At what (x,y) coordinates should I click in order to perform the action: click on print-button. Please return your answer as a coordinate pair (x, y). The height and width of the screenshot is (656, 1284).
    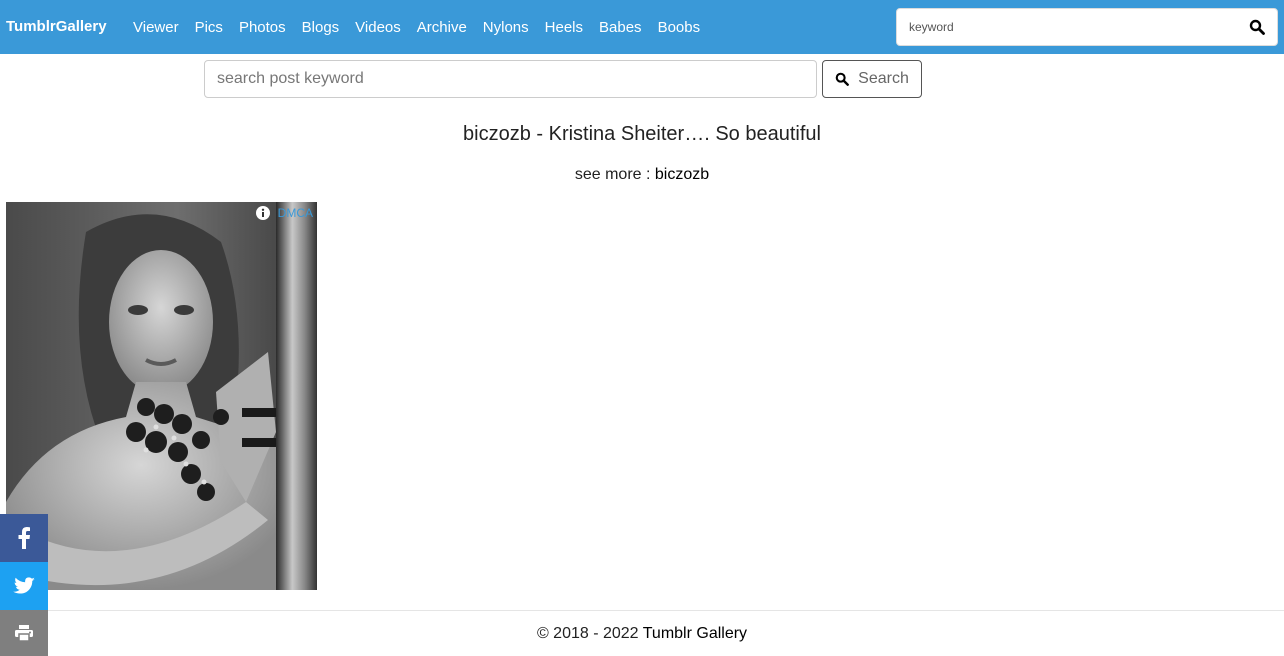
    Looking at the image, I should click on (24, 633).